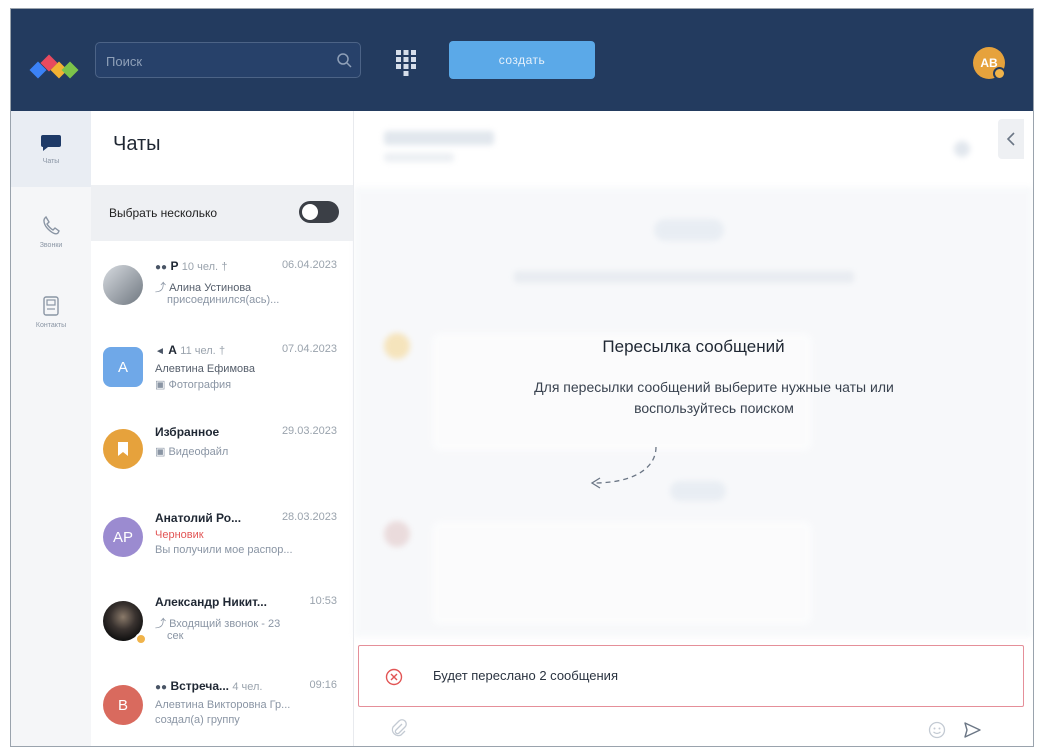 The height and width of the screenshot is (749, 1037). I want to click on panel-title: Чаты, so click(137, 144).